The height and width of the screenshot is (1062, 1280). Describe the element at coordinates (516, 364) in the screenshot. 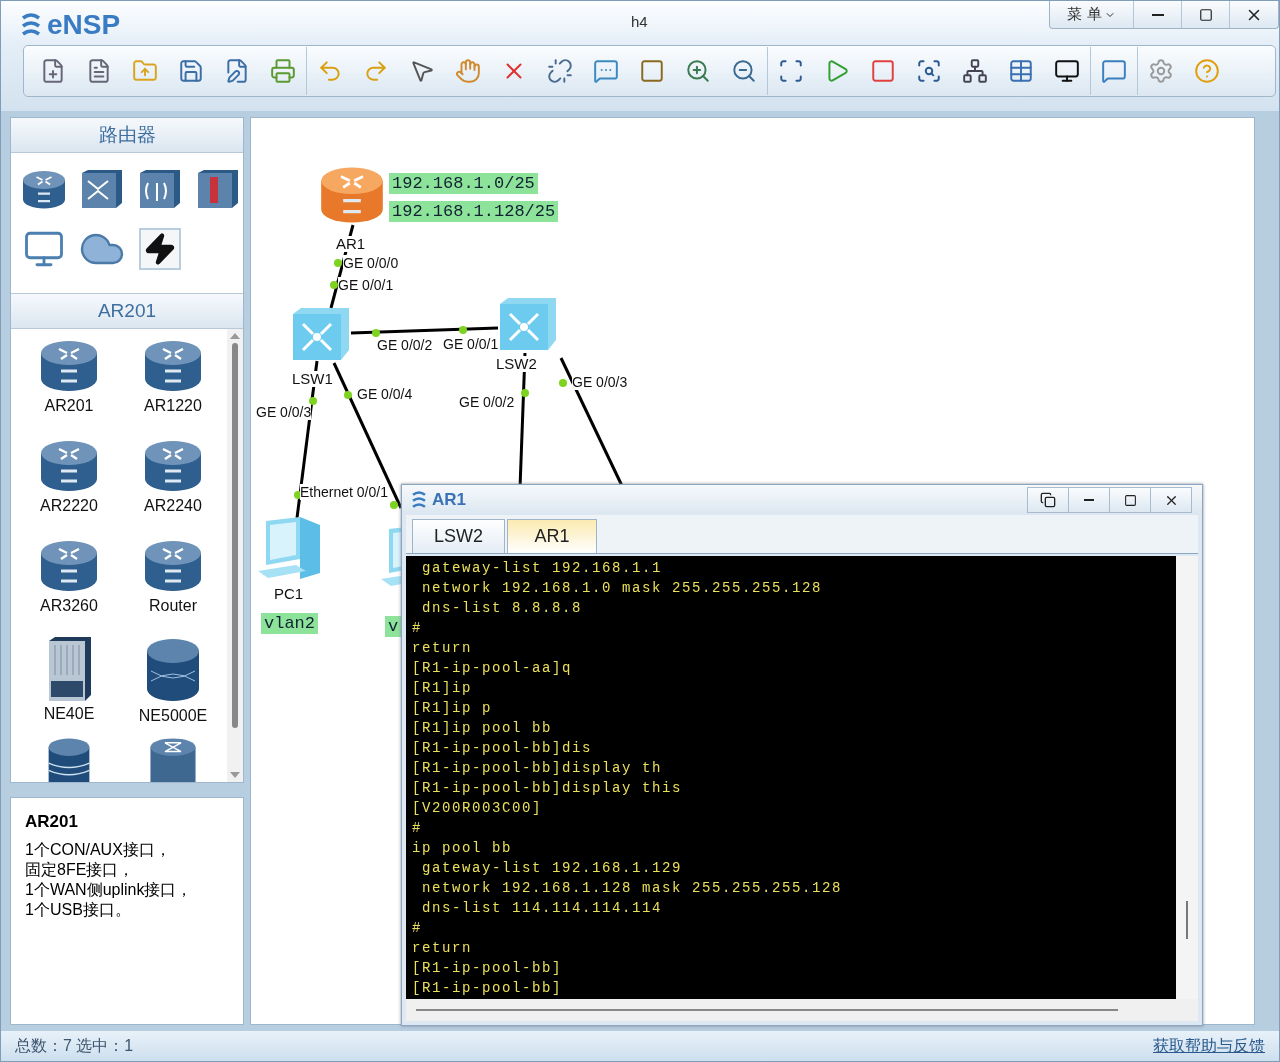

I see `device-label: LSW2` at that location.